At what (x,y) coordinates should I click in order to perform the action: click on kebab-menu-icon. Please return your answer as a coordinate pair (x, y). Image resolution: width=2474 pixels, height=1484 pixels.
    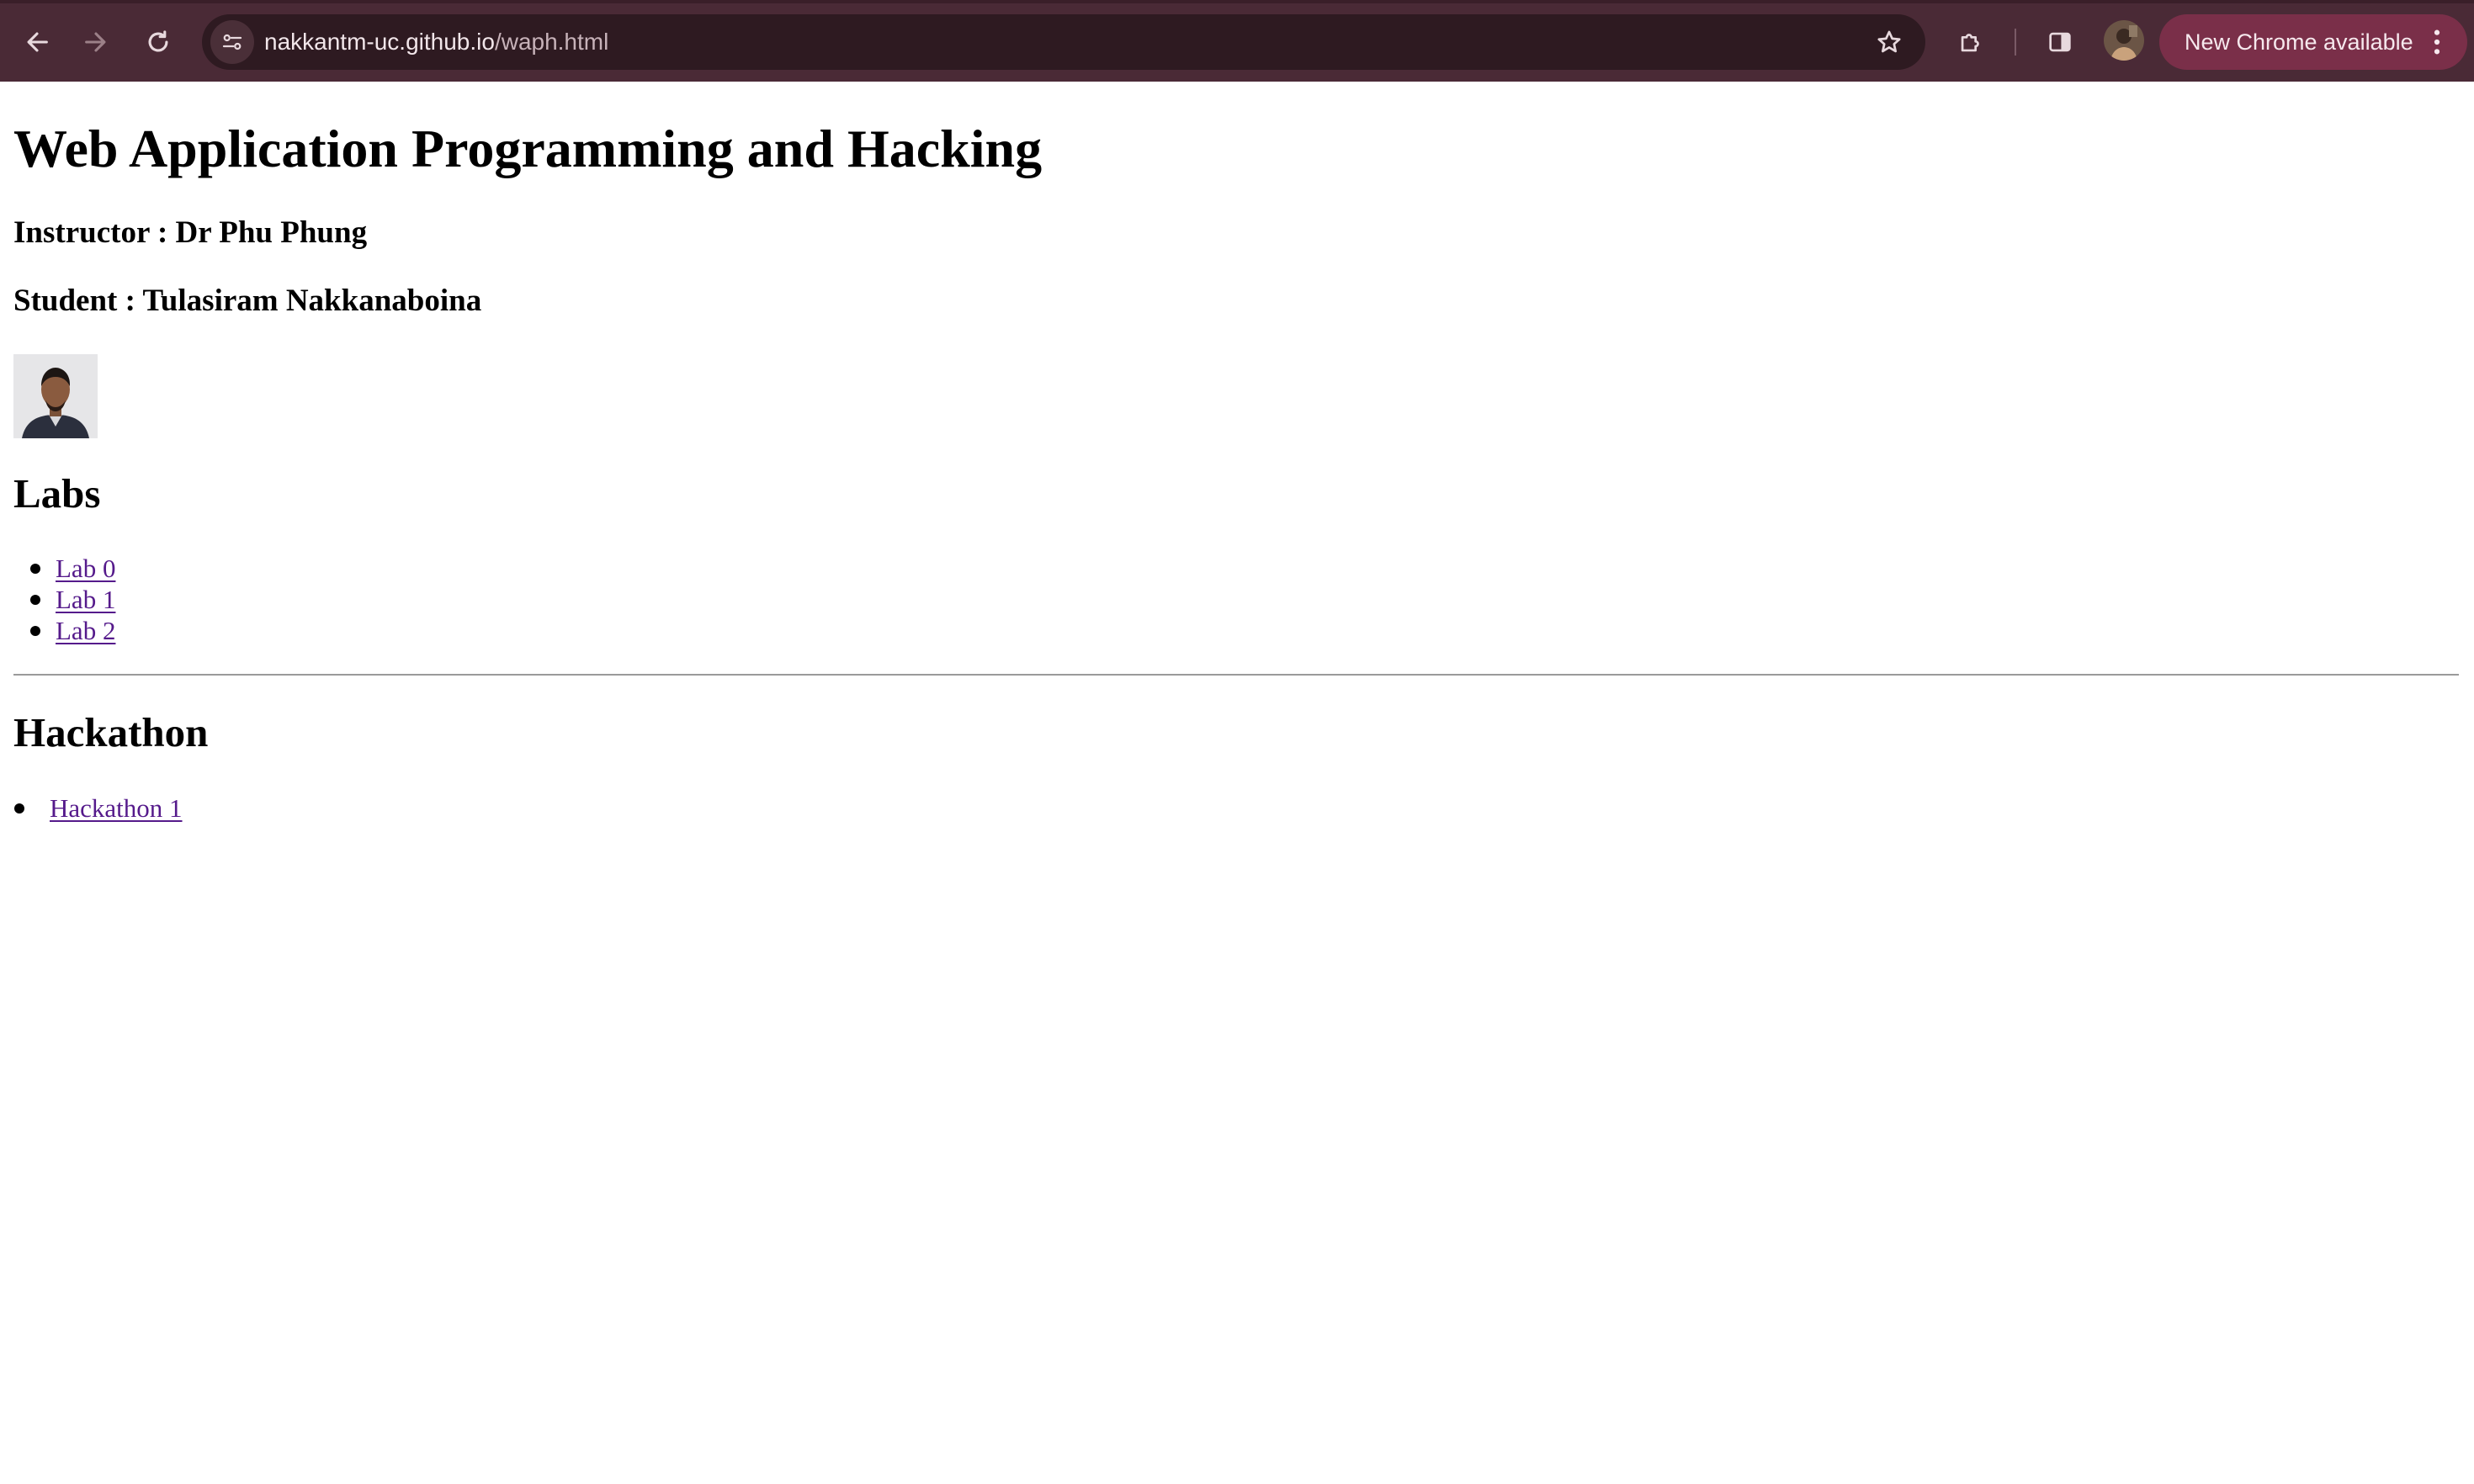
    Looking at the image, I should click on (2437, 42).